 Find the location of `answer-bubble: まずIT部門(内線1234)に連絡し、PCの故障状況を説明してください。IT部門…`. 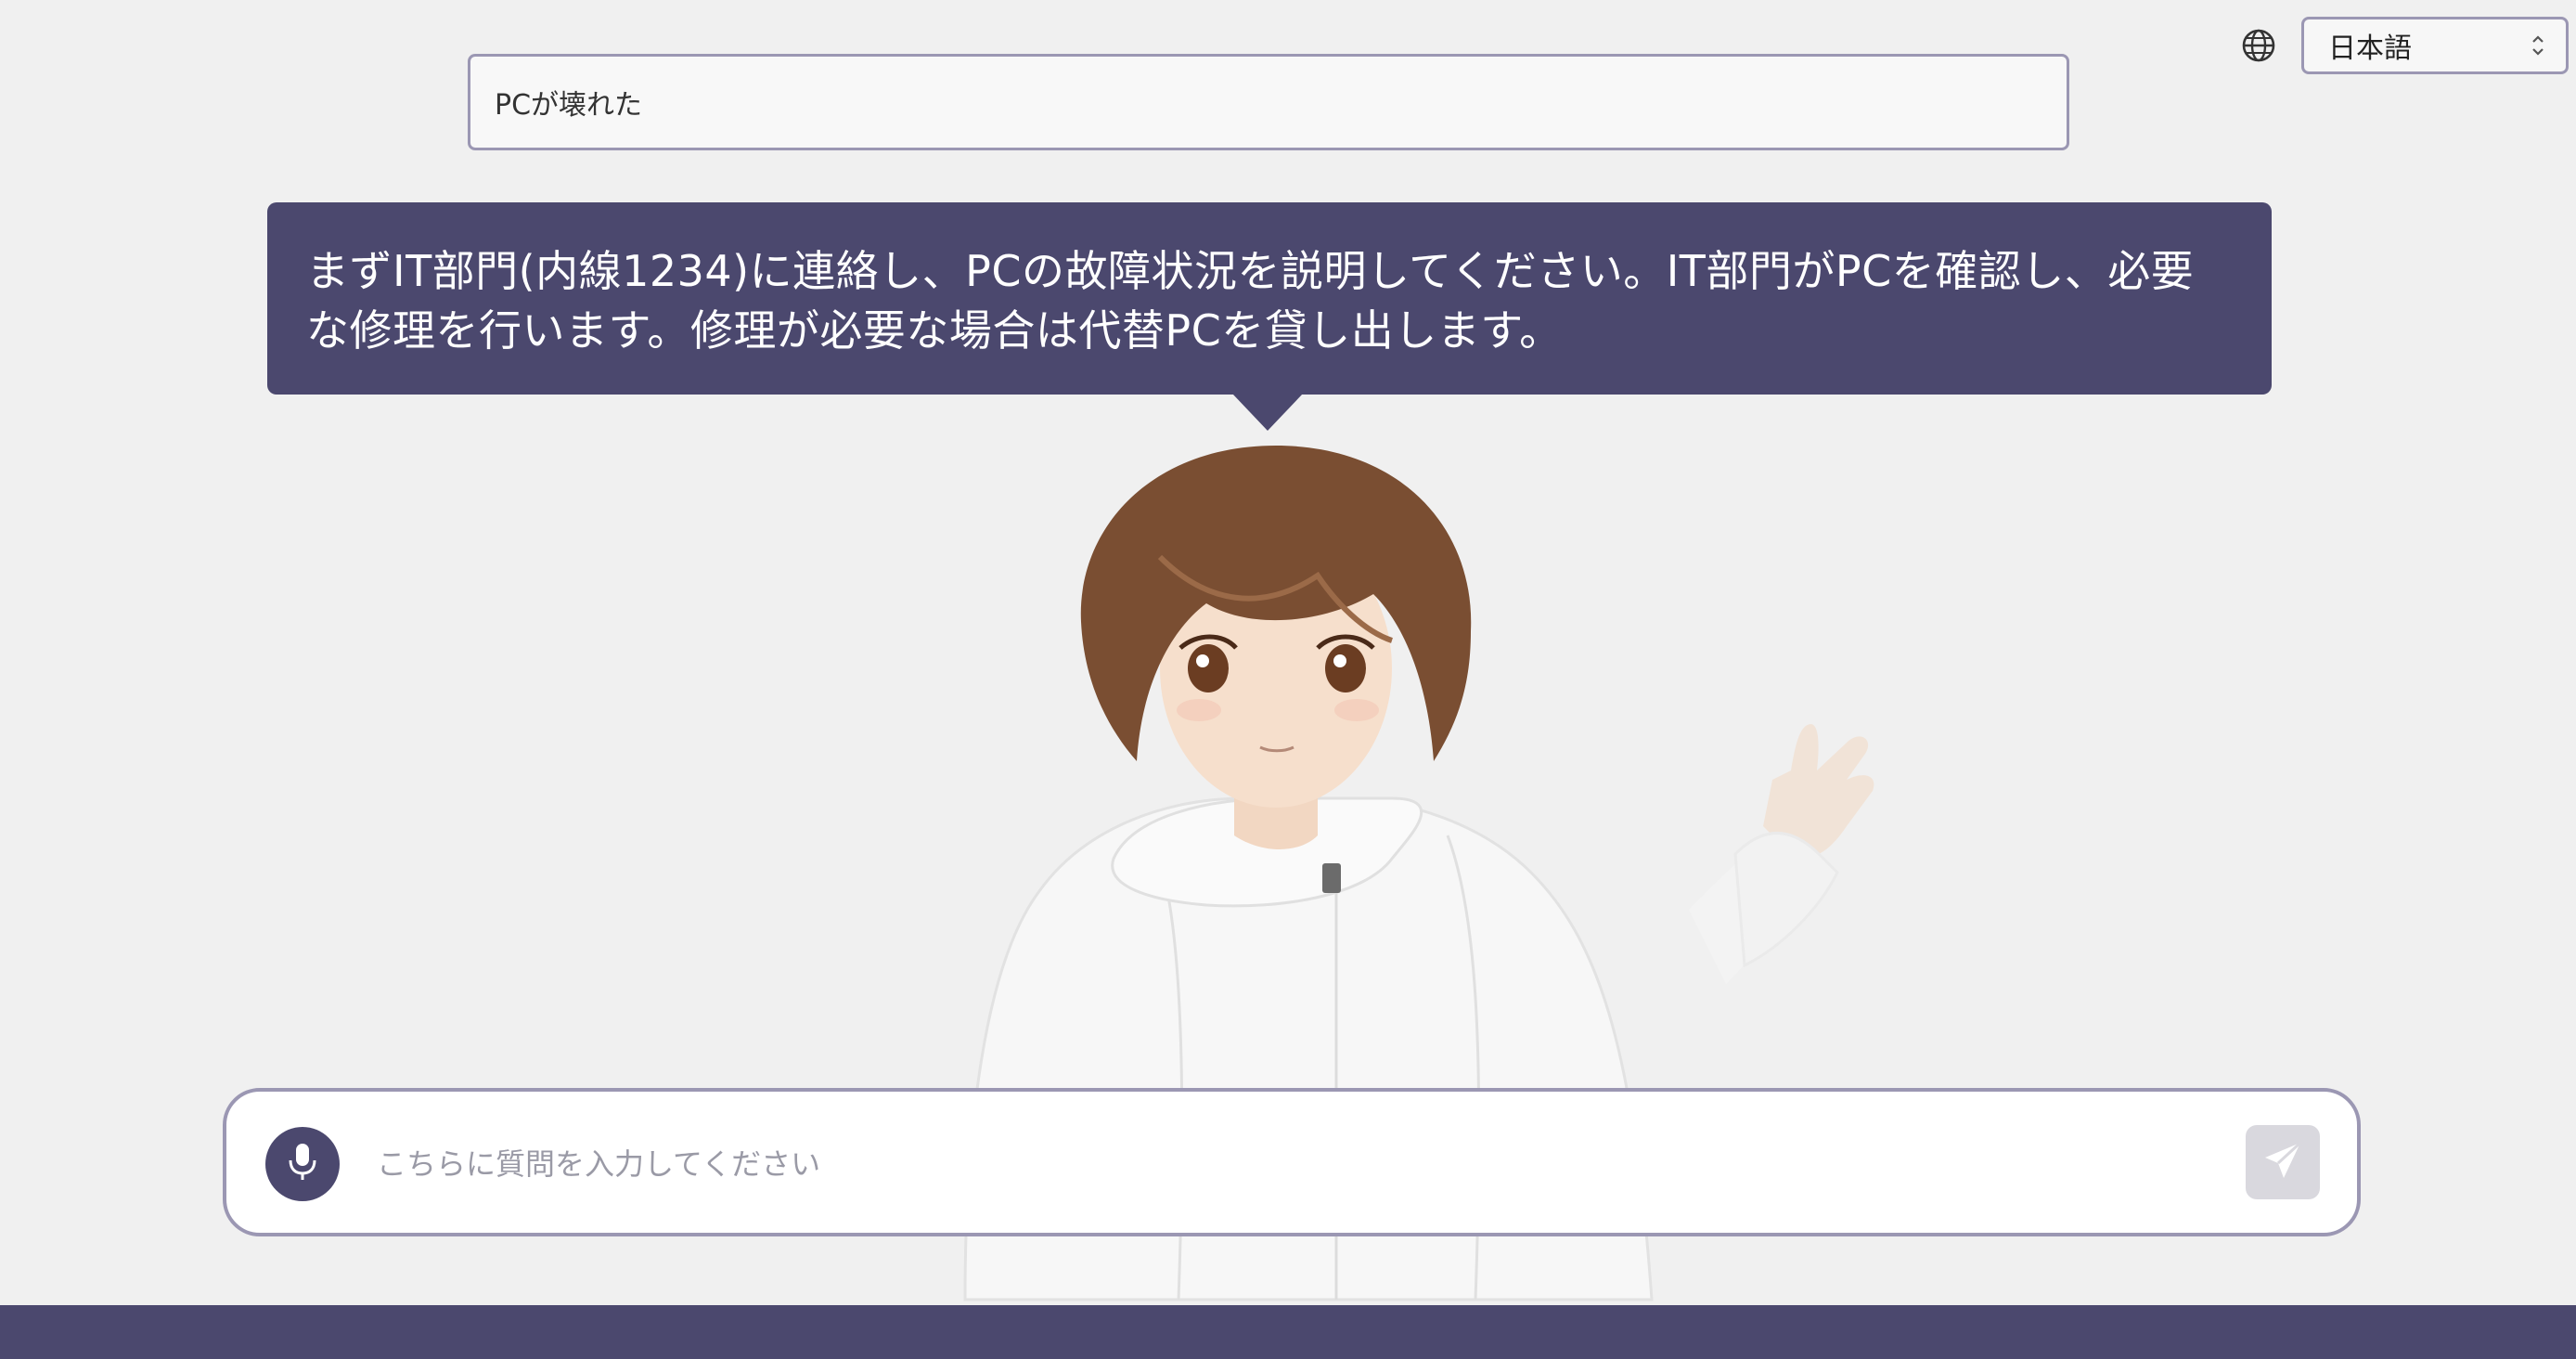

answer-bubble: まずIT部門(内線1234)に連絡し、PCの故障状況を説明してください。IT部門… is located at coordinates (1269, 298).